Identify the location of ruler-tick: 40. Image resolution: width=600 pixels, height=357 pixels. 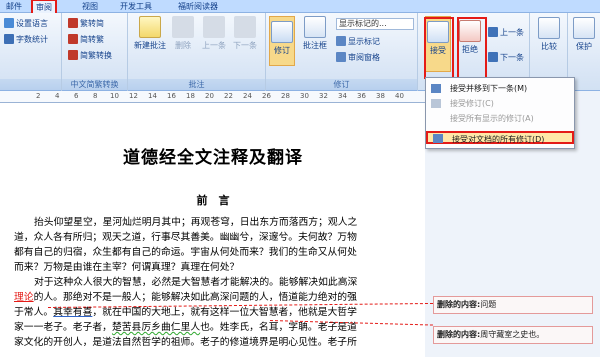
(399, 96).